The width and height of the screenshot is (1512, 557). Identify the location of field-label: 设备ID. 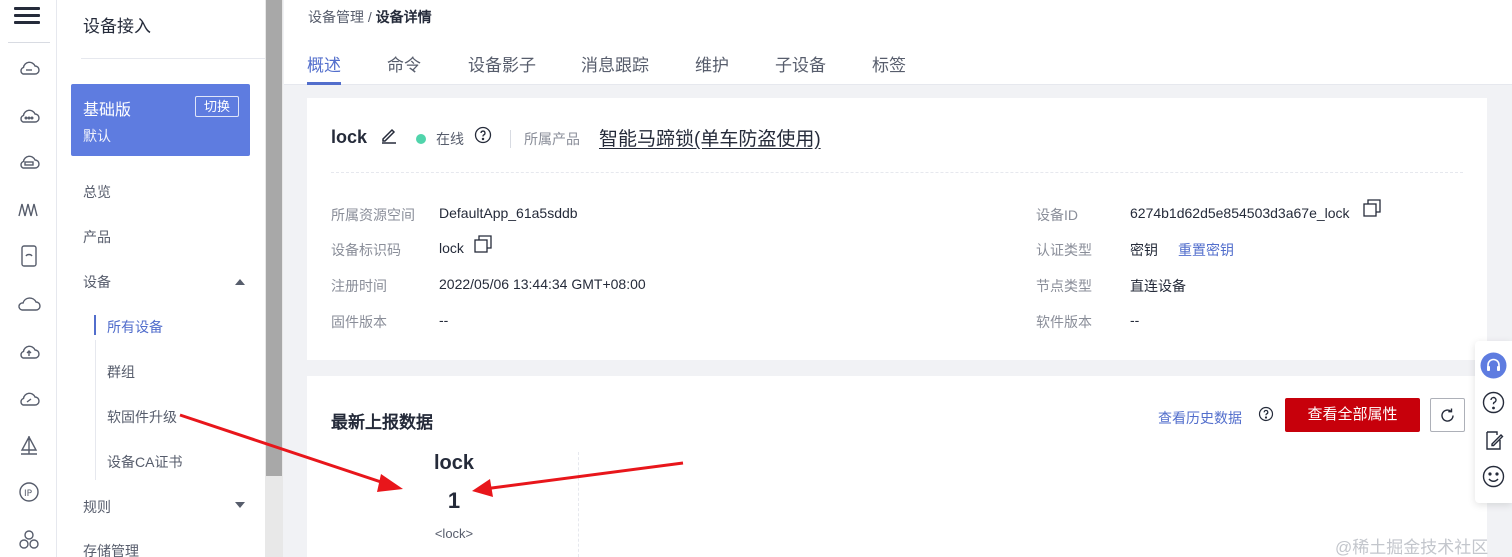
(1057, 215).